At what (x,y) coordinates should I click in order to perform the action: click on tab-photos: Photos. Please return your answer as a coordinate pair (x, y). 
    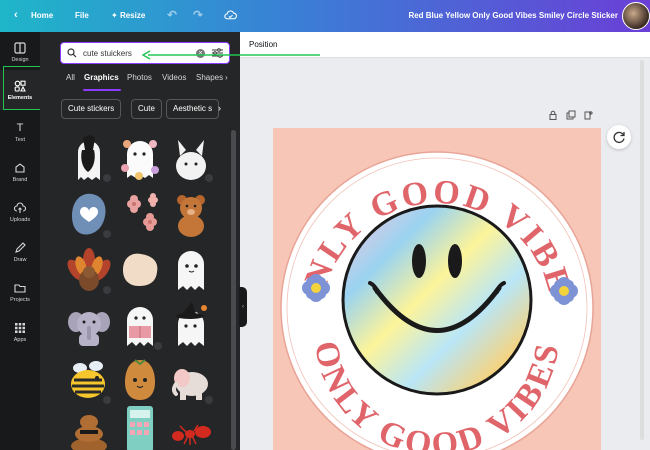
    Looking at the image, I should click on (139, 77).